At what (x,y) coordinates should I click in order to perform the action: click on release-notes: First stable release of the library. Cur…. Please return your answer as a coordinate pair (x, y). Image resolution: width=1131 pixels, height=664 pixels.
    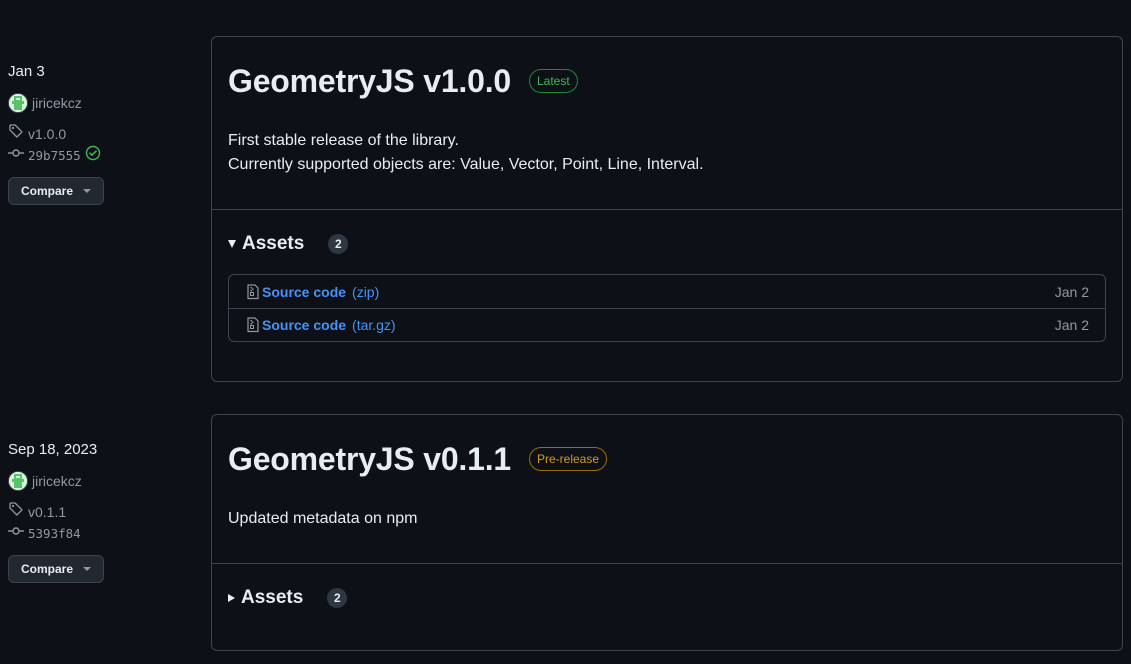
    Looking at the image, I should click on (667, 153).